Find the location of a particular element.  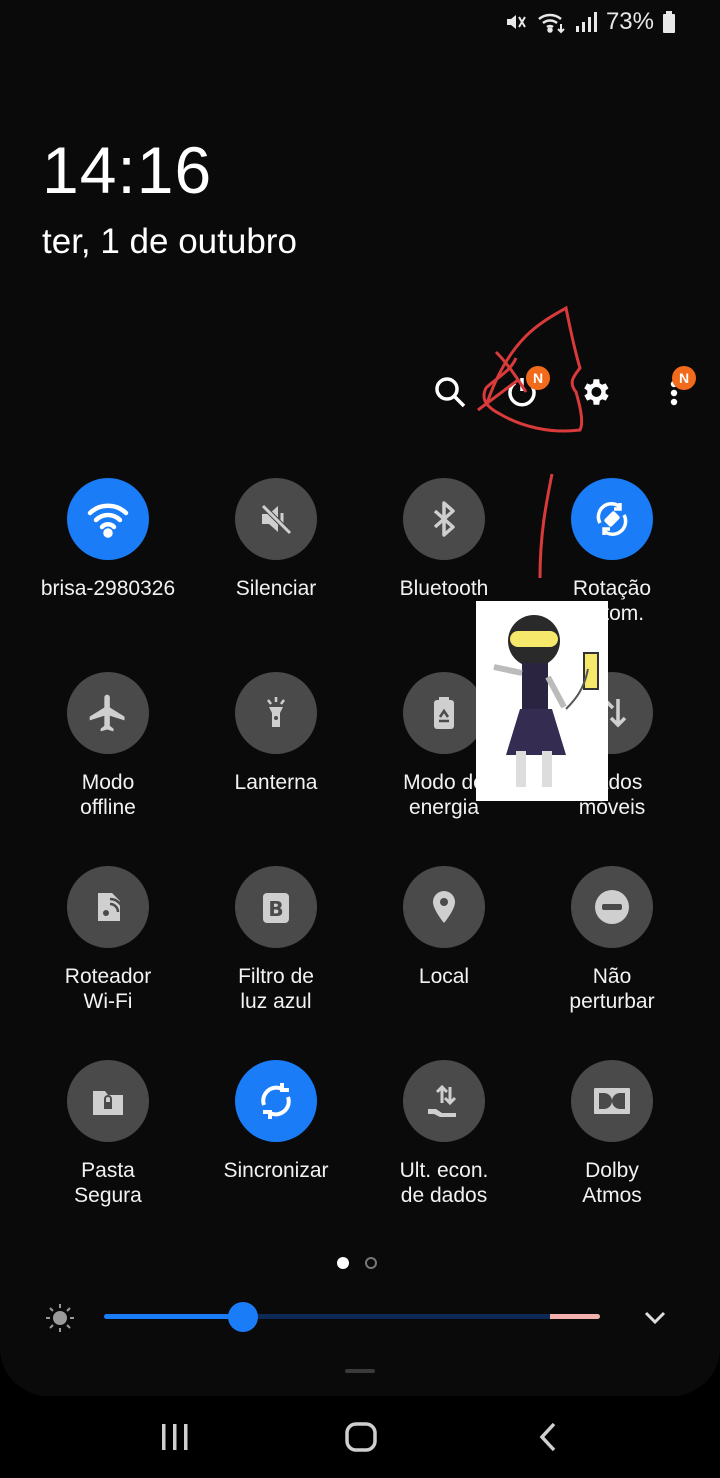

settings-button is located at coordinates (595, 394).